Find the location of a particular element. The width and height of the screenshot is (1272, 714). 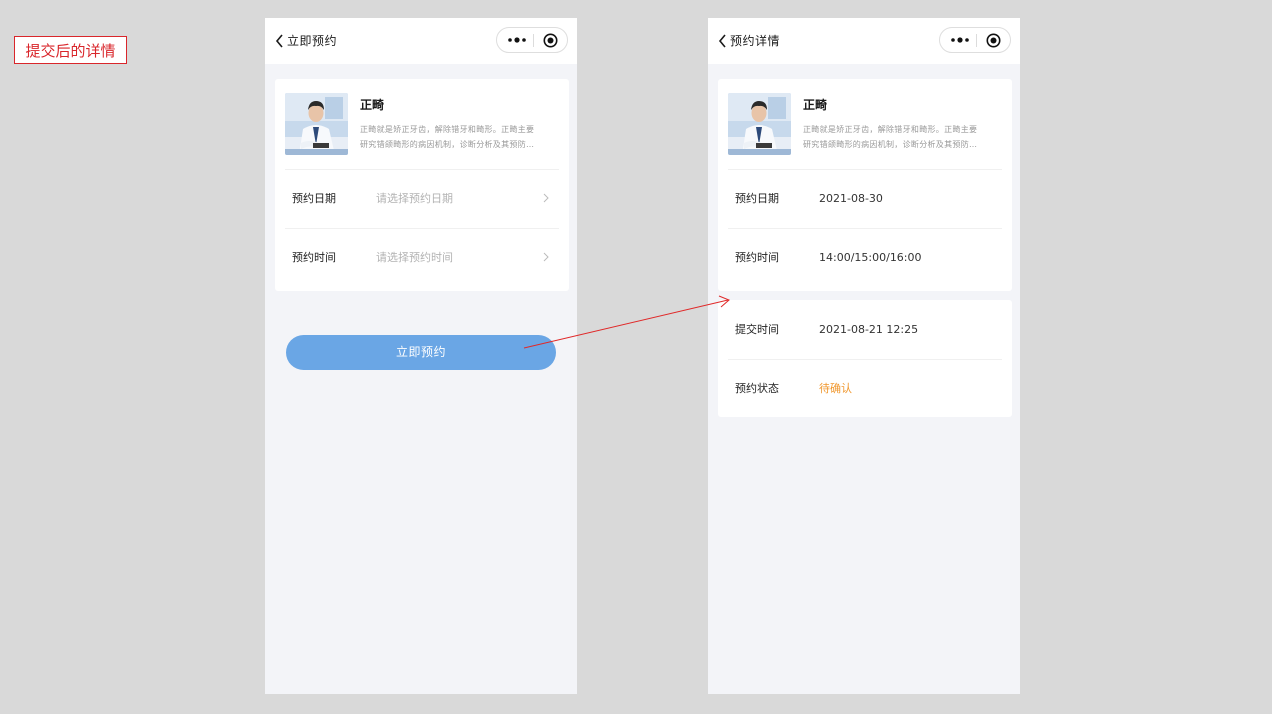

page-title: 立即预约 is located at coordinates (312, 41).